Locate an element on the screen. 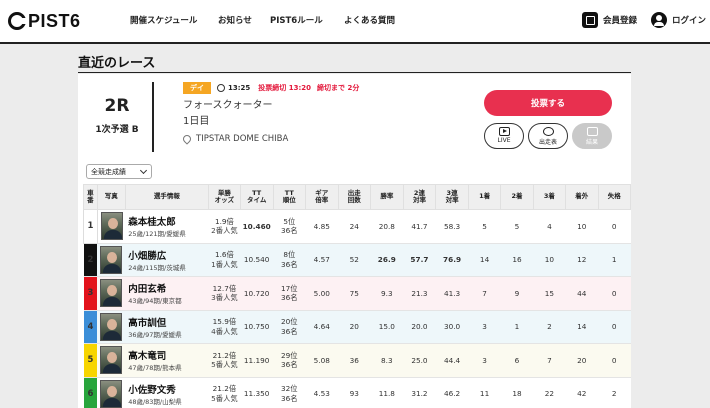 This screenshot has width=710, height=408. odds-cell: 12.7倍 3番人気 is located at coordinates (224, 293).